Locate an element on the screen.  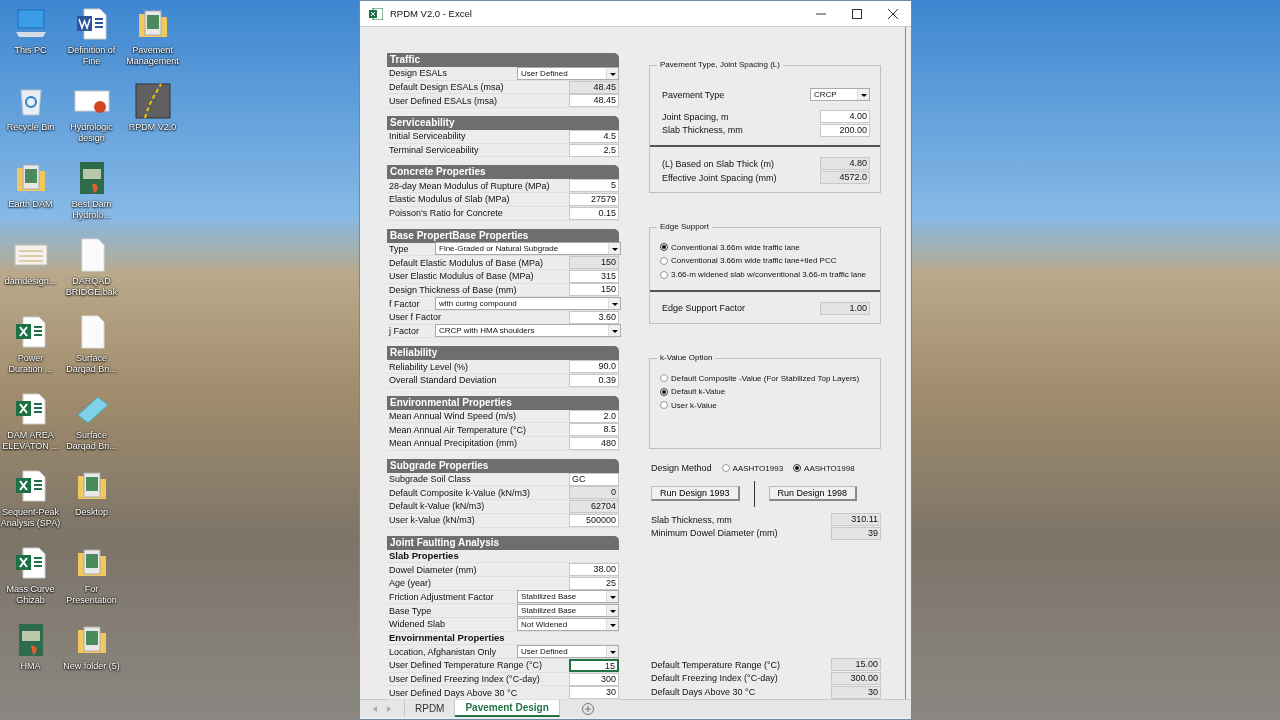
input-field: 90.0 is located at coordinates (594, 367).